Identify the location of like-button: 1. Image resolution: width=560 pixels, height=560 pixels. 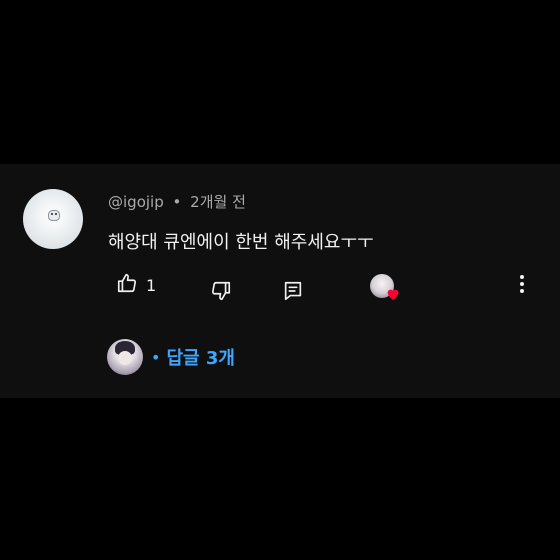
(136, 285).